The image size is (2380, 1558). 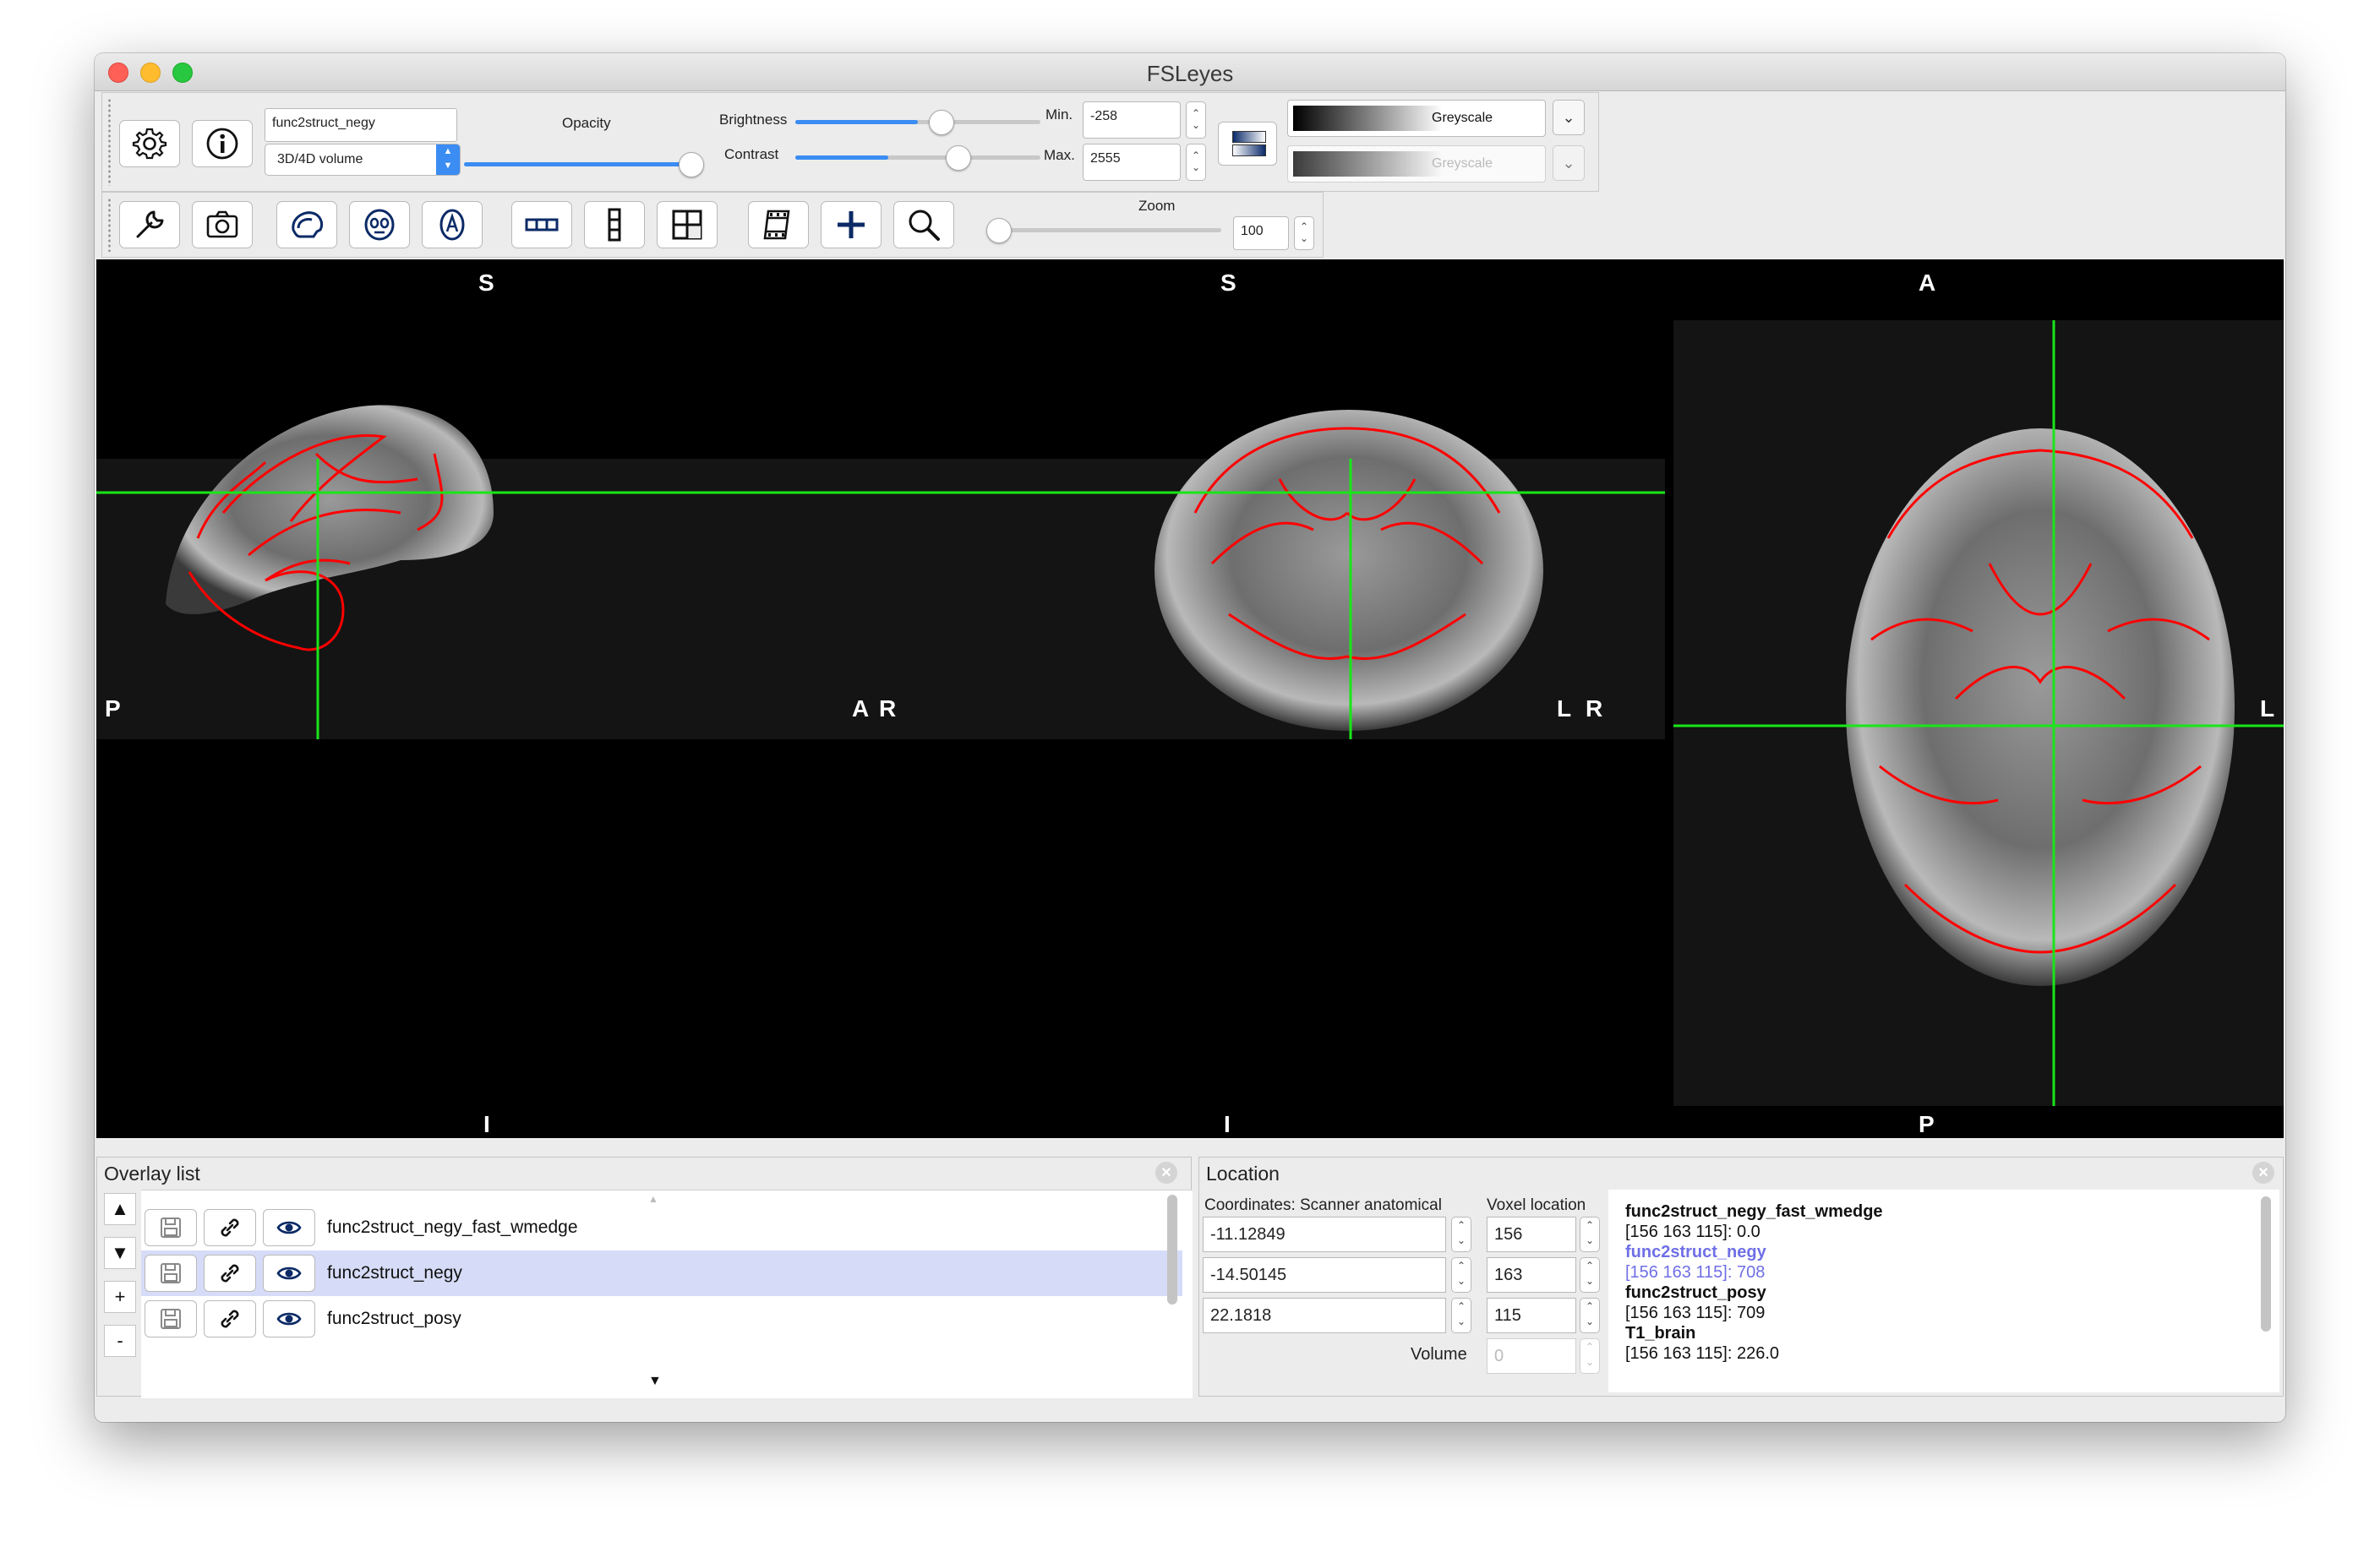 I want to click on coordinate-y-field: -14.50145, so click(x=1324, y=1275).